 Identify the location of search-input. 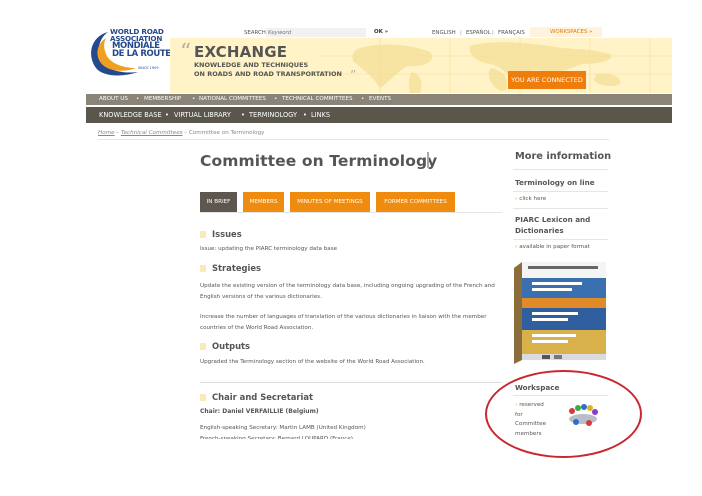
(316, 32).